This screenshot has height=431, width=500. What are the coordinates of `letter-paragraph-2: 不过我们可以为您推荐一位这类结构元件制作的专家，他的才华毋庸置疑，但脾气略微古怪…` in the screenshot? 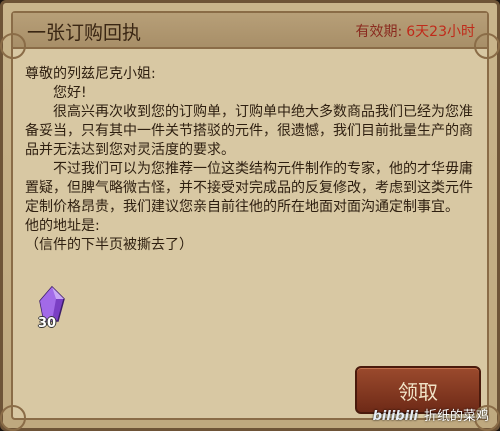 It's located at (249, 188).